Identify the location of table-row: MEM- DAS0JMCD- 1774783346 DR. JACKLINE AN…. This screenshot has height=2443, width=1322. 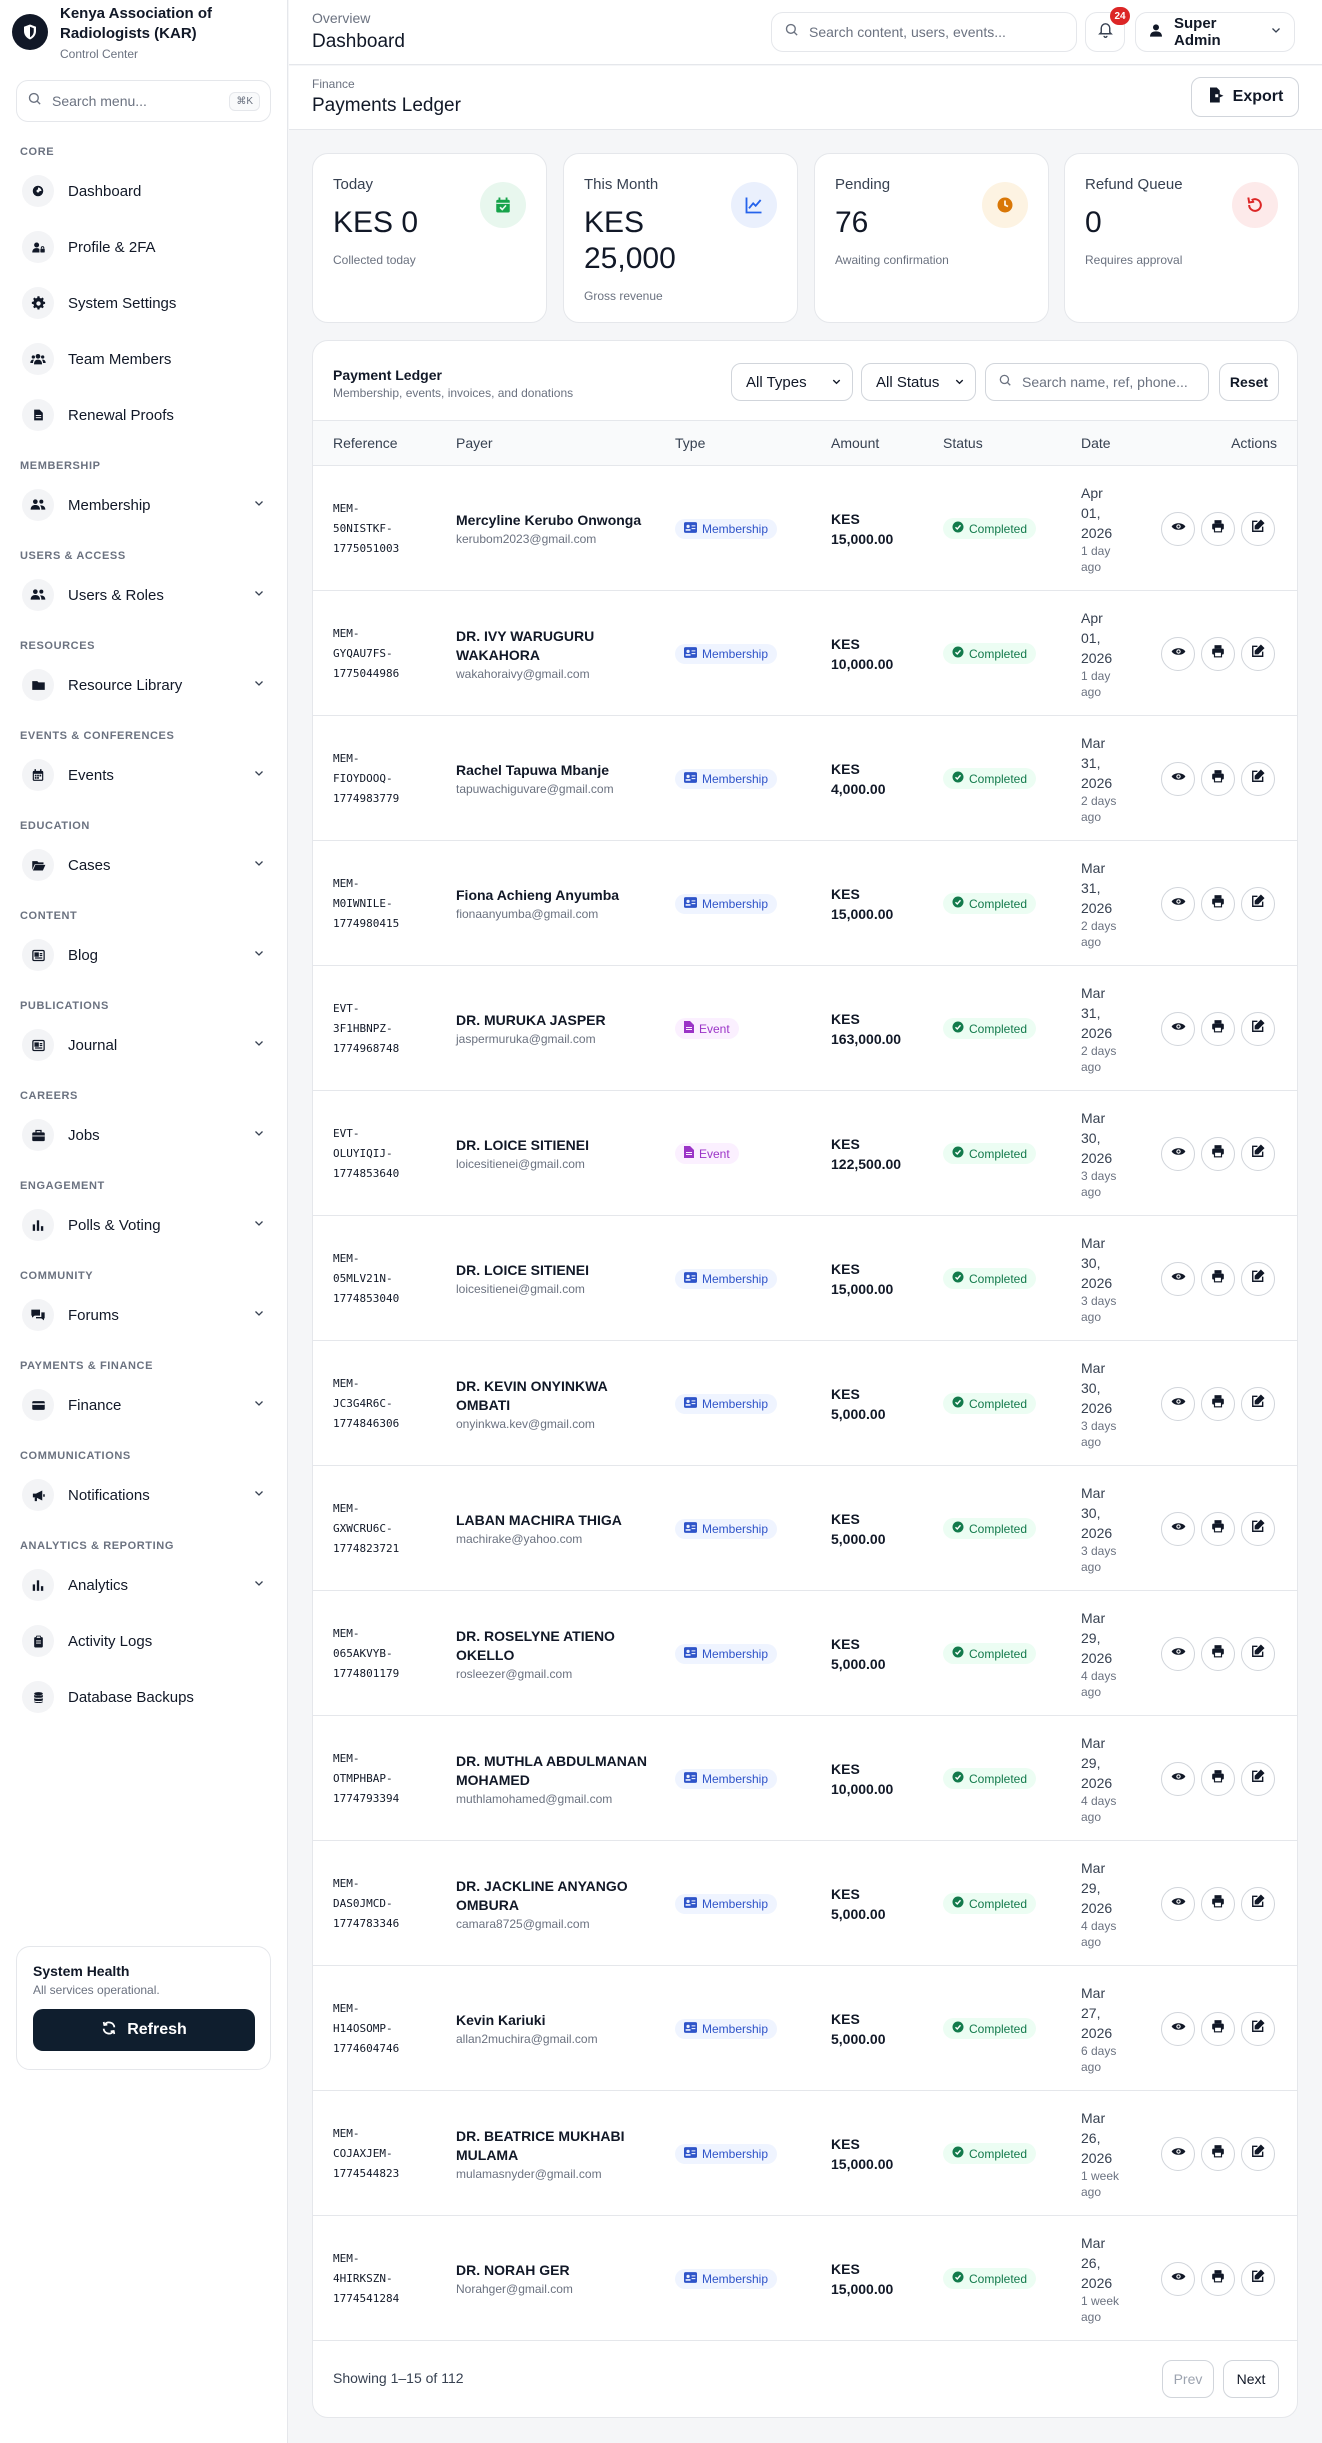
(805, 1903).